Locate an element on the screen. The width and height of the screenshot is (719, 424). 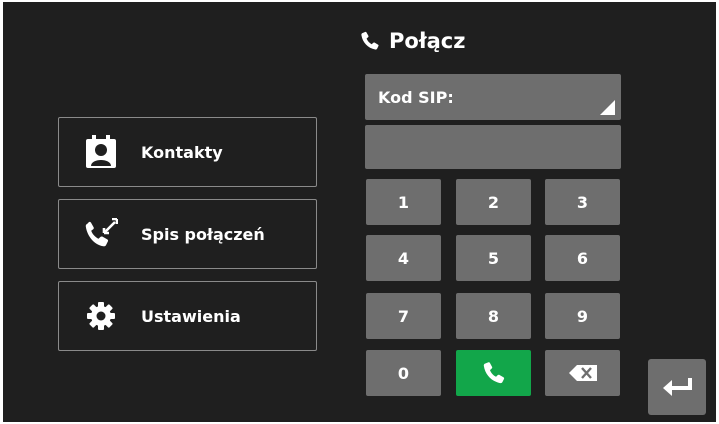
settings-button: Ustawienia is located at coordinates (187, 316).